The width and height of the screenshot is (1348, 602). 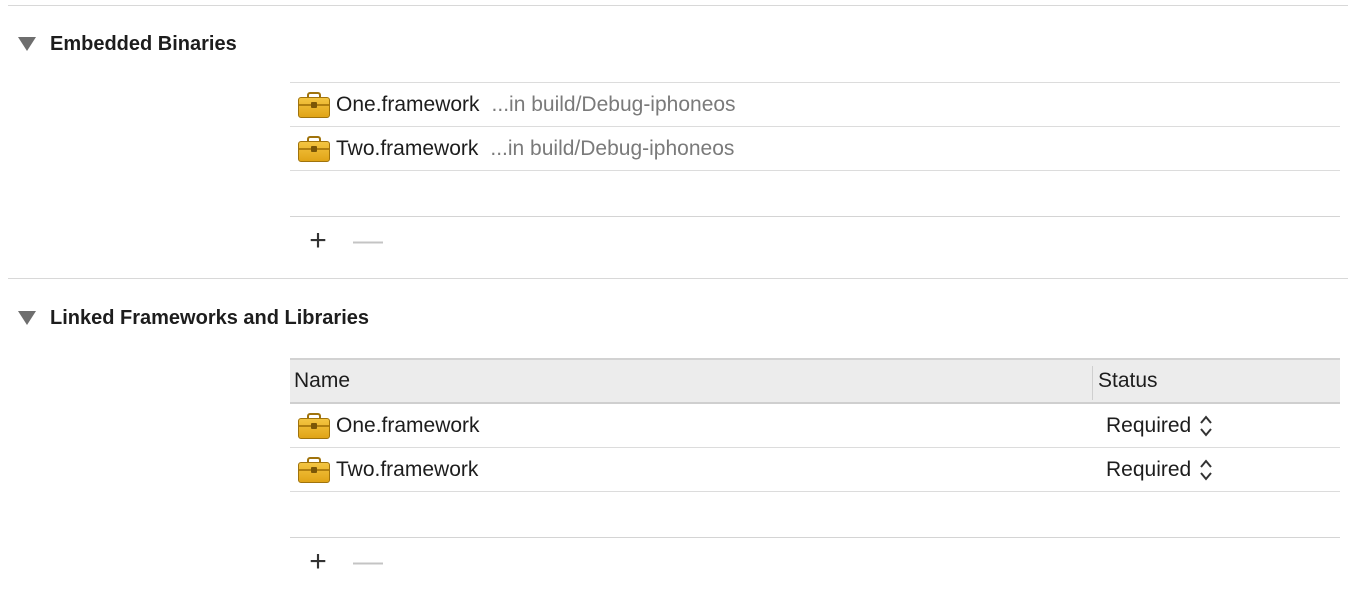 I want to click on linked-frameworks-header: Linked Frameworks and Libraries, so click(x=193, y=318).